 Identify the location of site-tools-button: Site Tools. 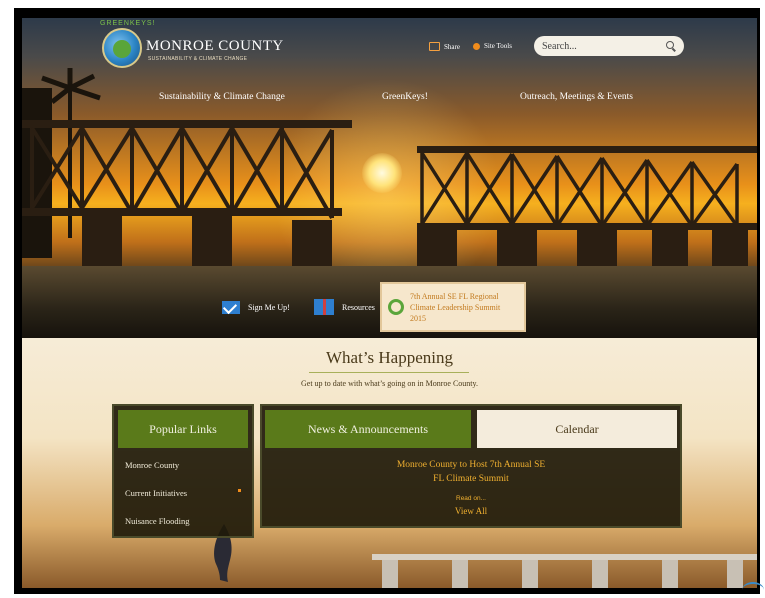
(492, 46).